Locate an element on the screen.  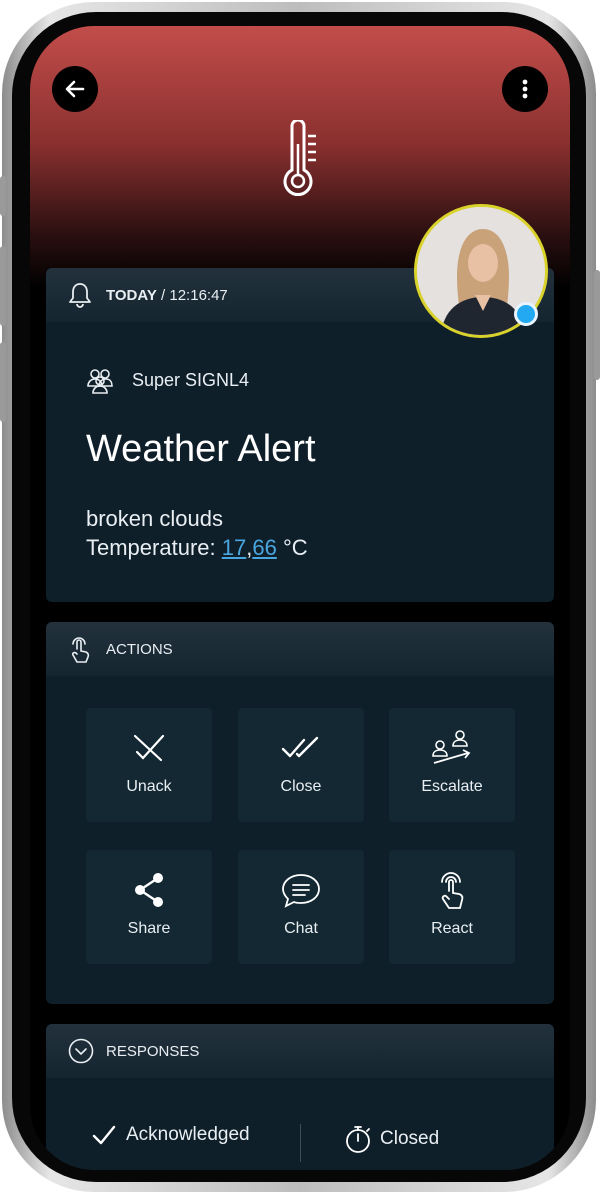
react-label: React is located at coordinates (452, 928).